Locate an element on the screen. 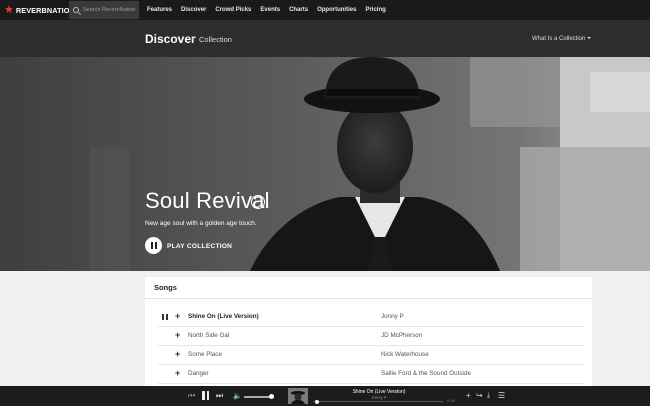 The height and width of the screenshot is (406, 650). download-icon: ⤓ is located at coordinates (488, 396).